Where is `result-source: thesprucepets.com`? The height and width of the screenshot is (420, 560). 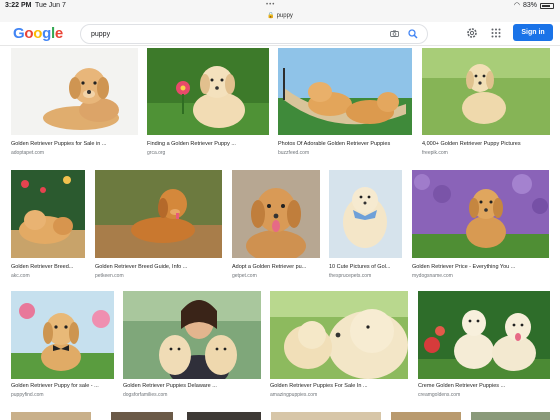
result-source: thesprucepets.com is located at coordinates (350, 276).